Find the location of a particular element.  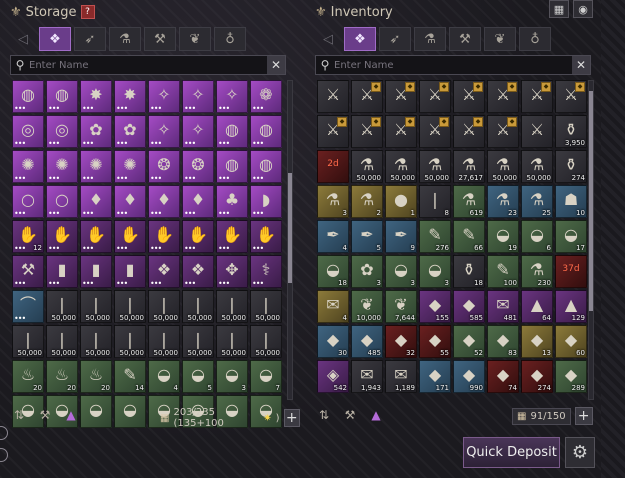

item-slot: ◆ 60 is located at coordinates (571, 341).